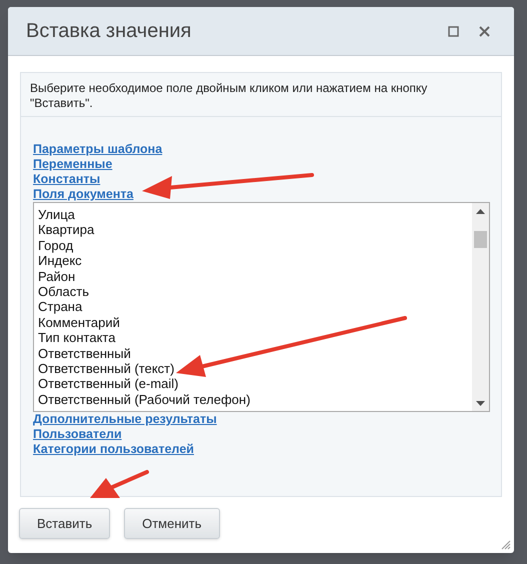 This screenshot has width=527, height=564. What do you see at coordinates (72, 164) in the screenshot?
I see `section-link: Переменные` at bounding box center [72, 164].